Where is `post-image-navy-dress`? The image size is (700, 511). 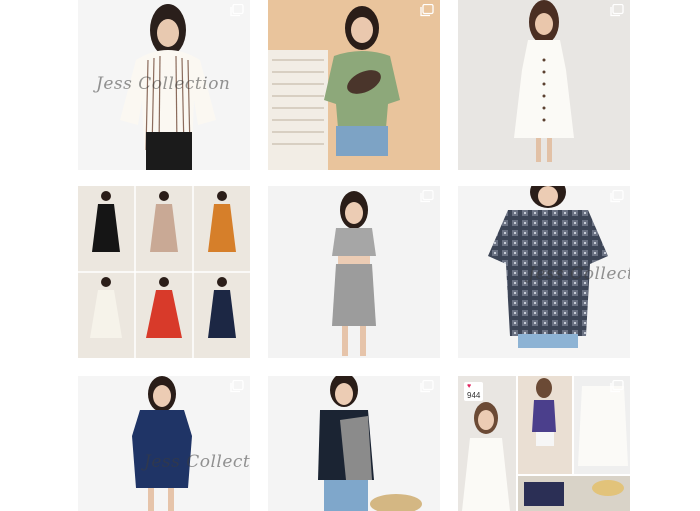
post-image-navy-dress is located at coordinates (164, 443).